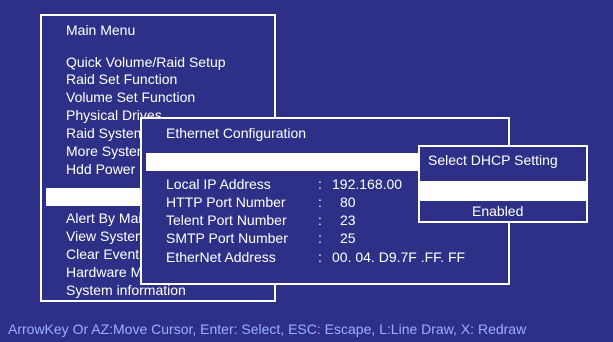 This screenshot has height=342, width=613. What do you see at coordinates (105, 218) in the screenshot?
I see `menu-item-alert-by-mail: Alert By Mail` at bounding box center [105, 218].